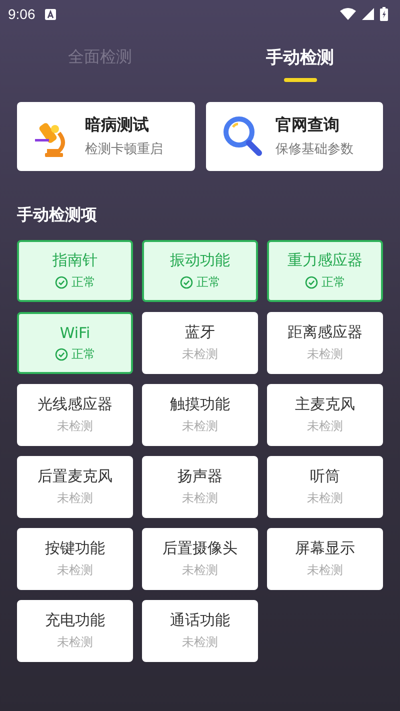 Image resolution: width=400 pixels, height=711 pixels. I want to click on test-item: 触摸功能 未检测, so click(200, 415).